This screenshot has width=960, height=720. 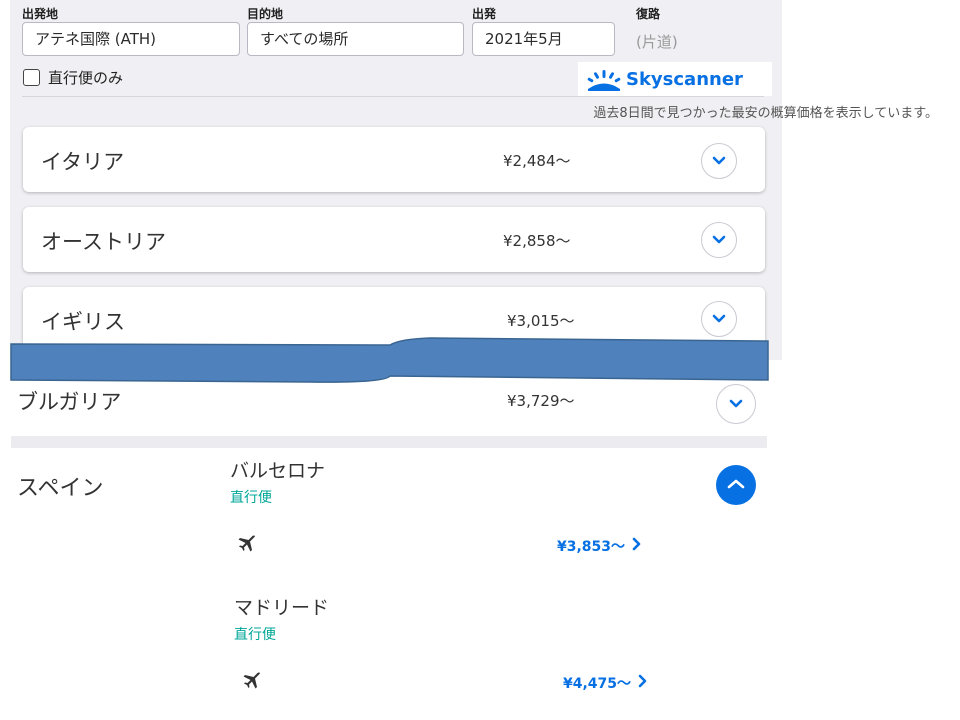 I want to click on destination-label: 目的地, so click(x=265, y=14).